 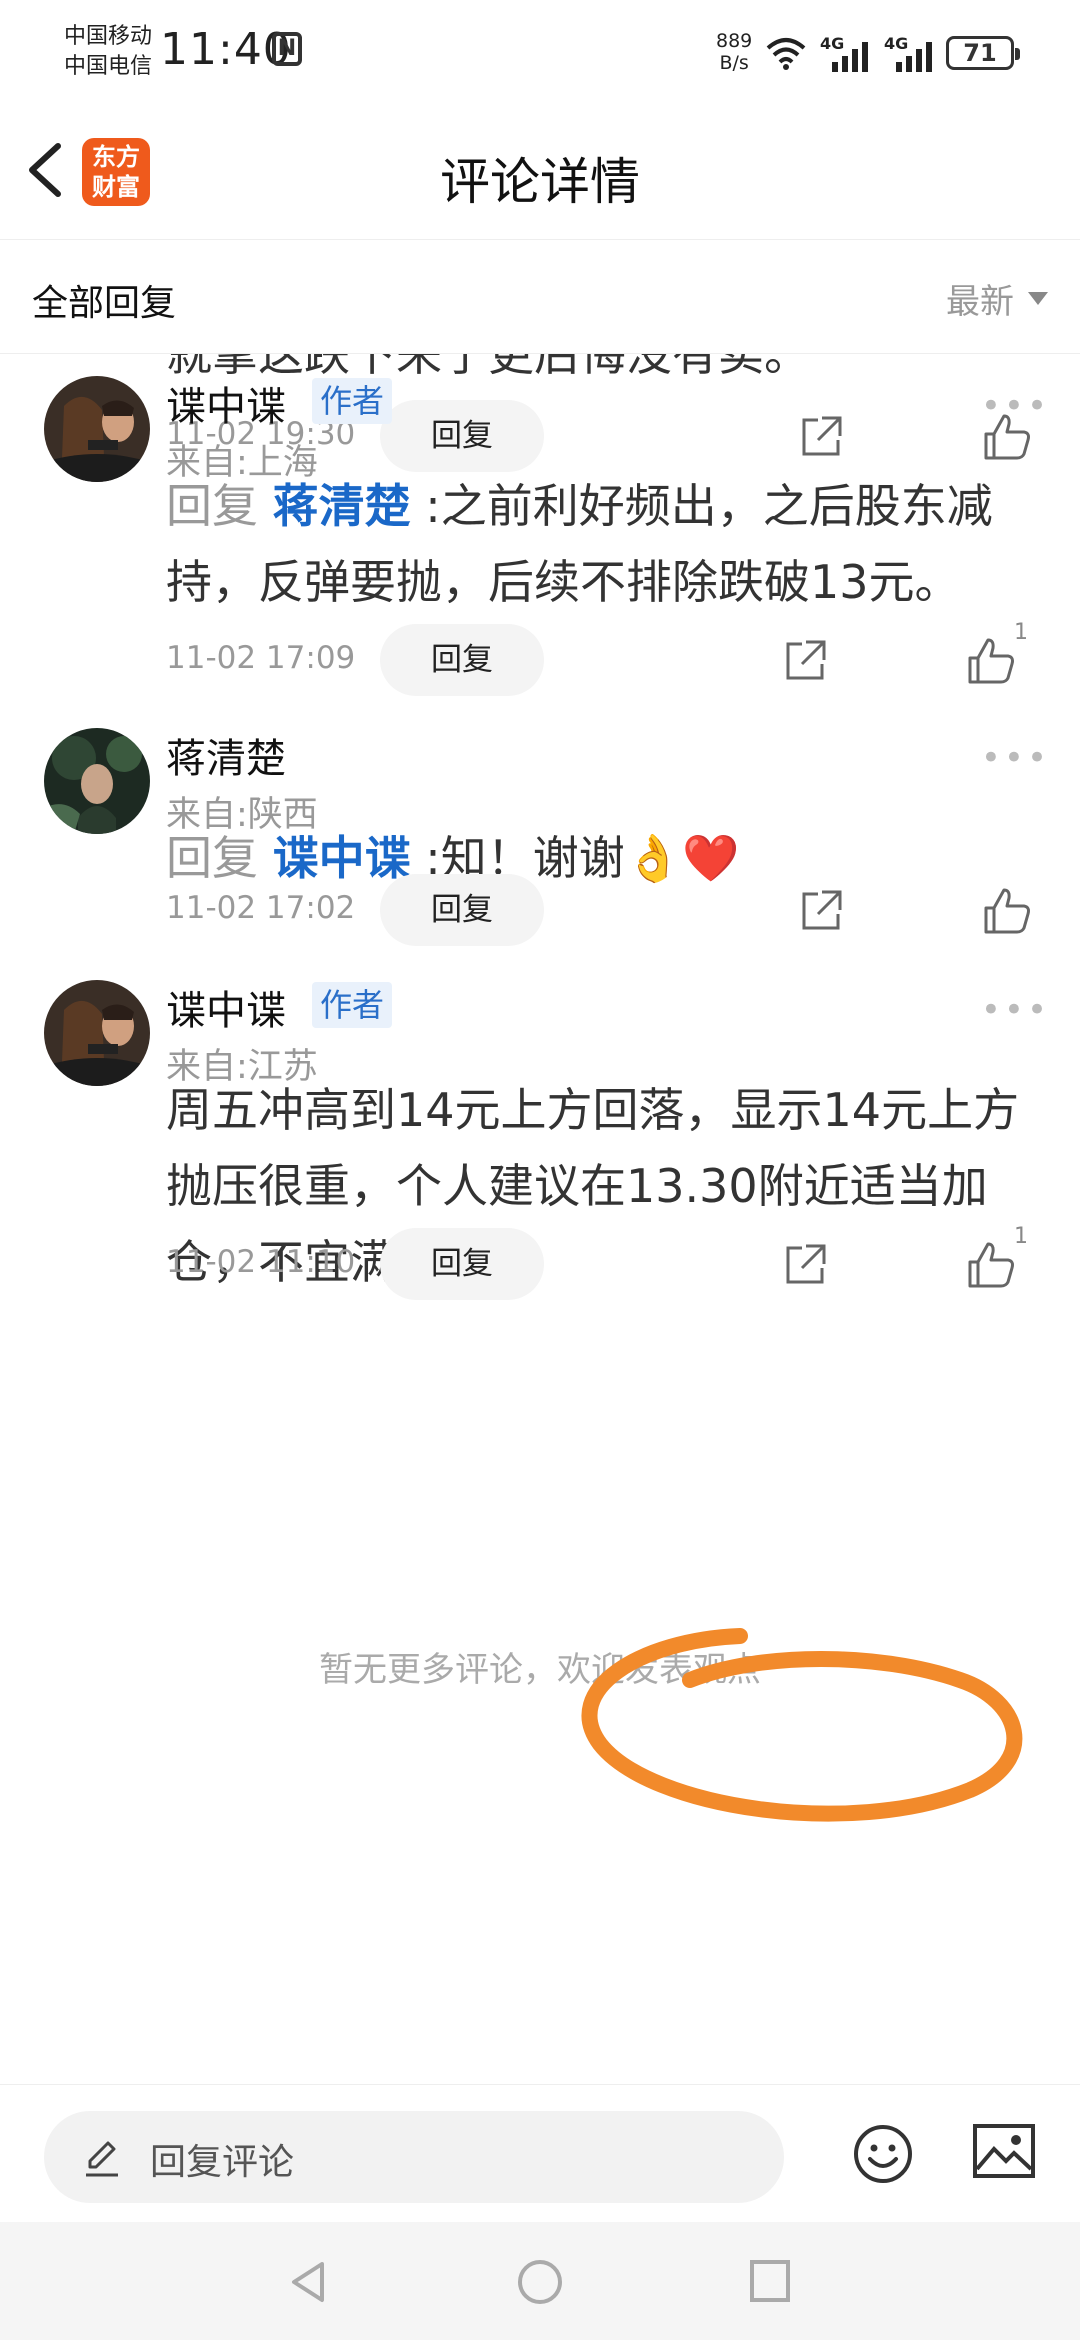 What do you see at coordinates (222, 2162) in the screenshot?
I see `reply-input-placeholder: 回复评论` at bounding box center [222, 2162].